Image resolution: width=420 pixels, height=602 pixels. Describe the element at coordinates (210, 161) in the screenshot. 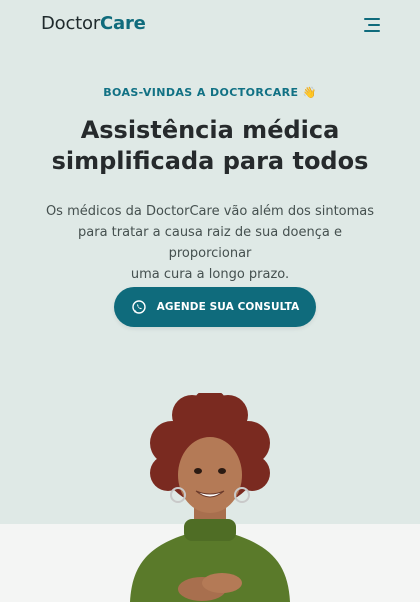

I see `title-line-2: simplificada para todos` at that location.